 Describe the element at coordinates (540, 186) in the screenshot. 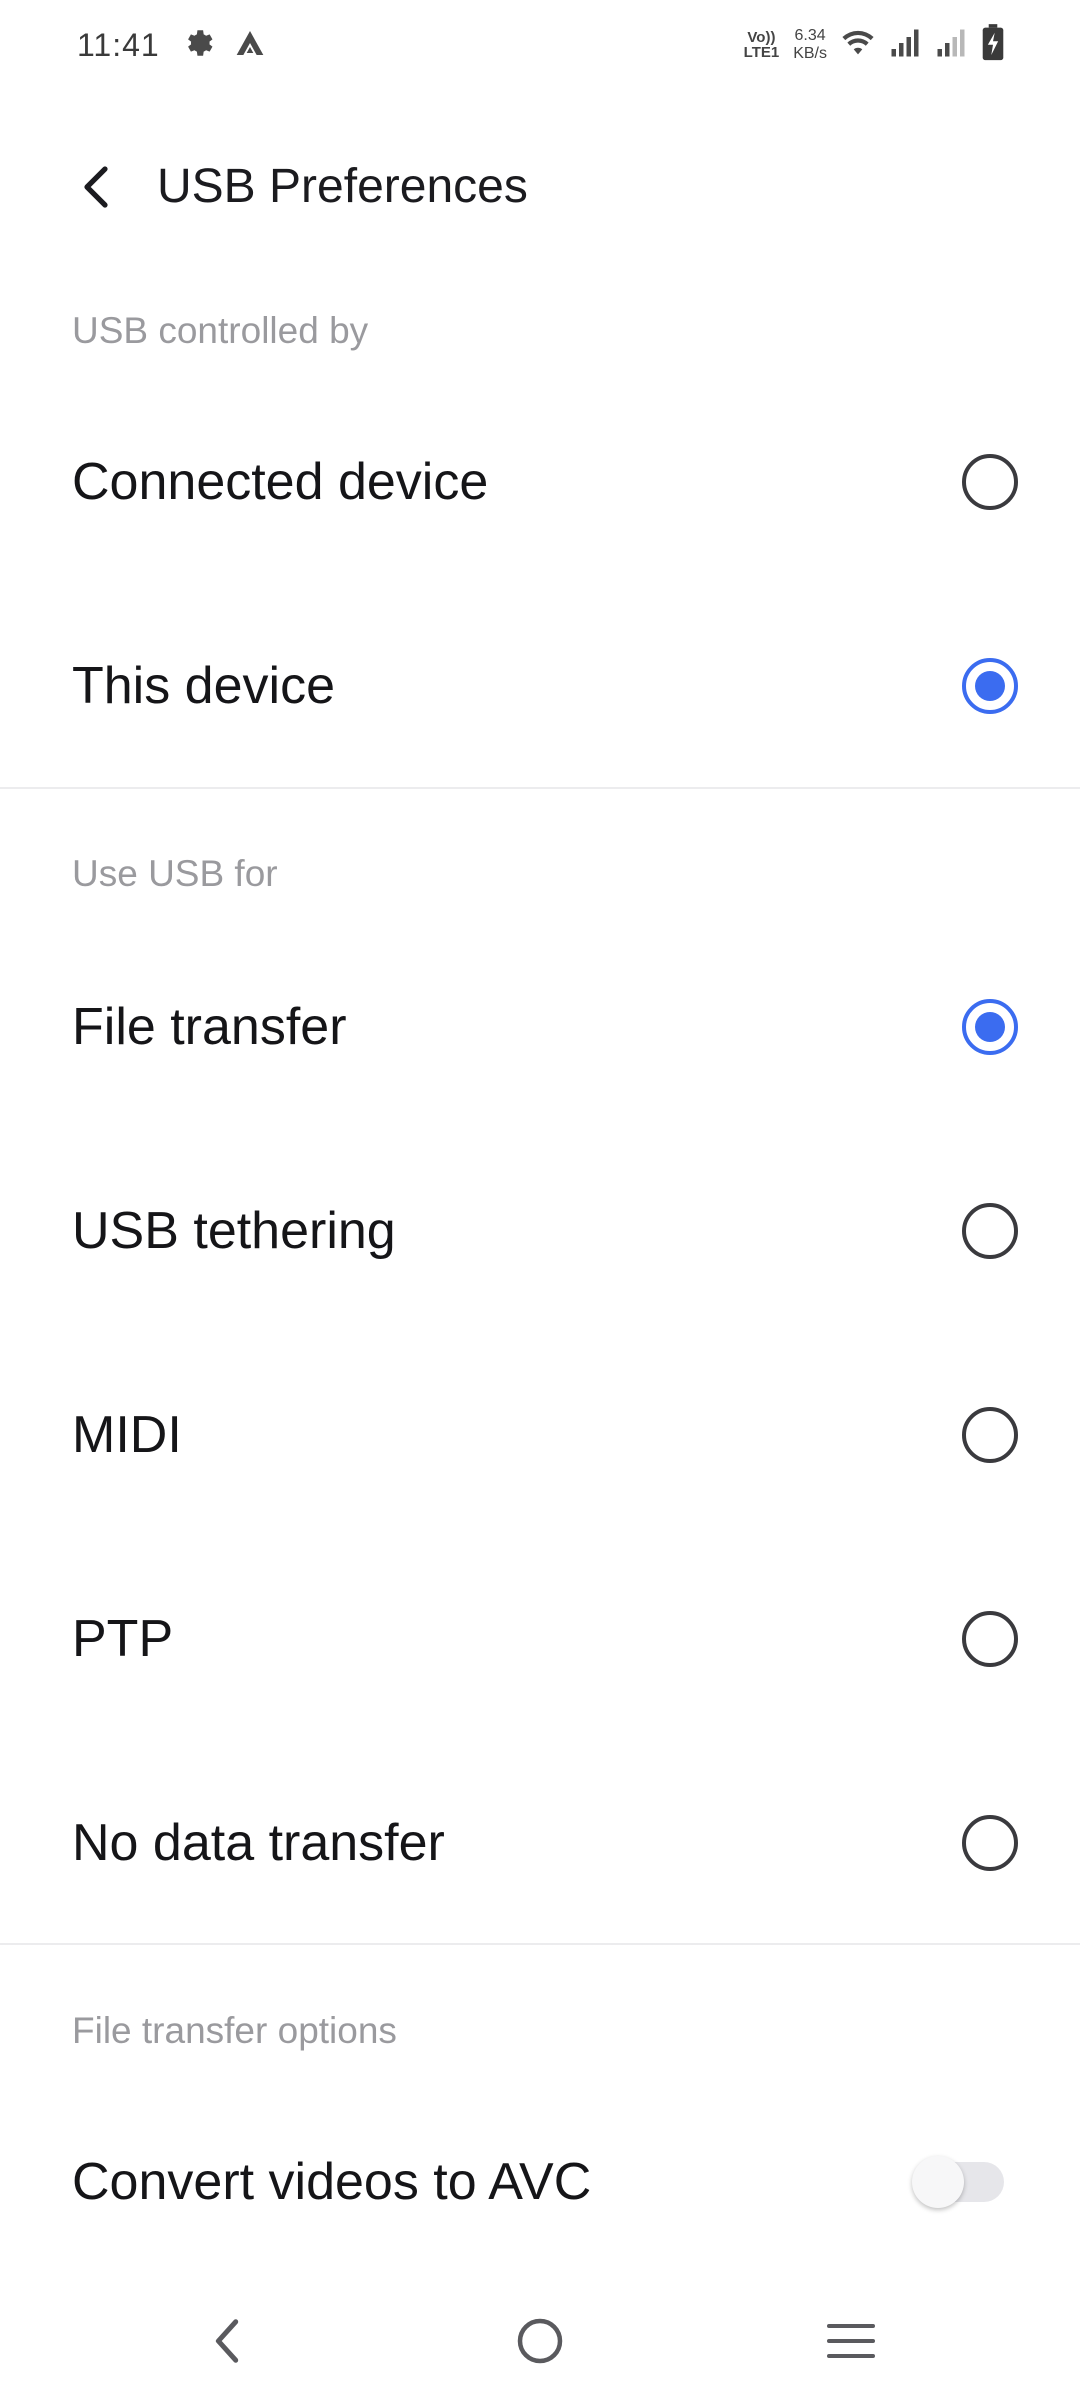

I see `top-app-bar: USB Preferences` at that location.